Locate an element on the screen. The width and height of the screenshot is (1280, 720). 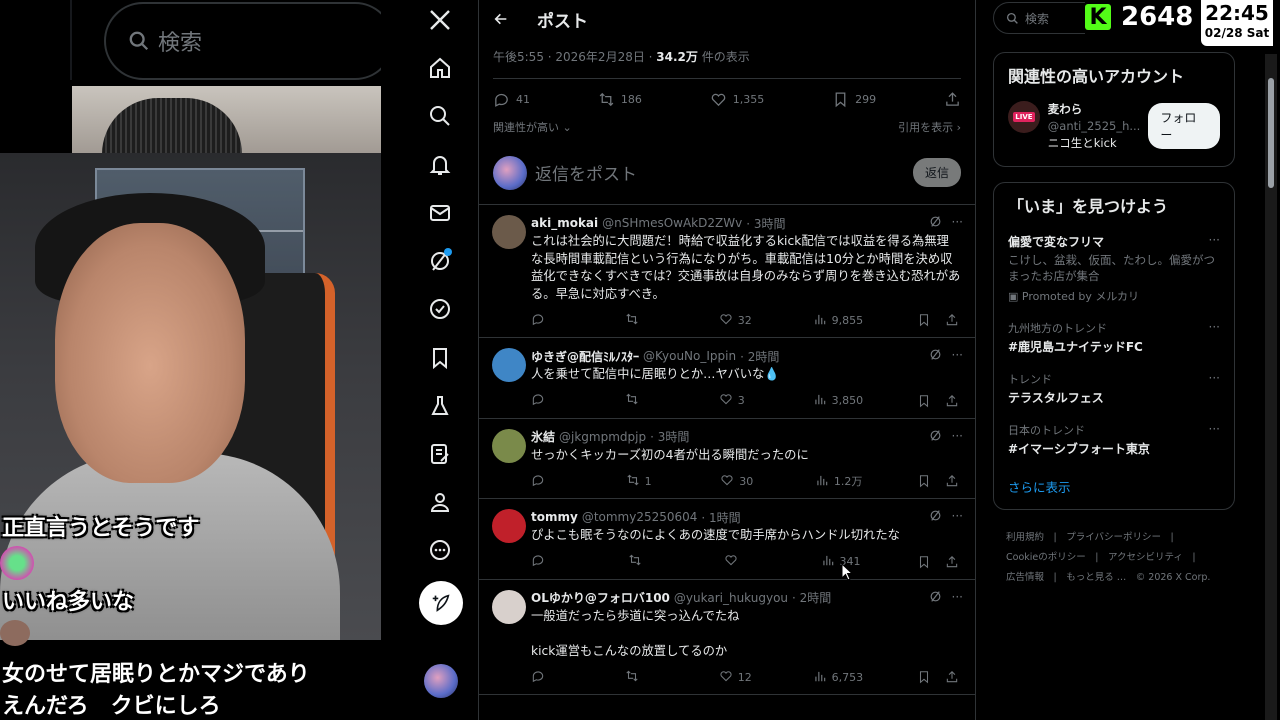
tweet-author-handle: @jkgmpmdpjp is located at coordinates (602, 437).